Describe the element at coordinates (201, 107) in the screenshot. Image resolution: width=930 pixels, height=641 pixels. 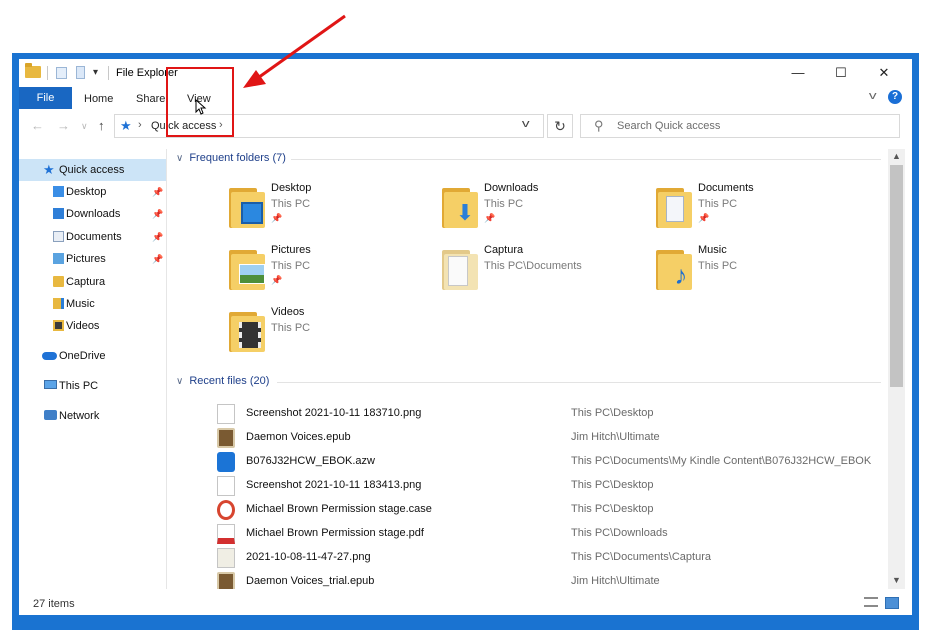
I see `mouse-cursor-icon` at that location.